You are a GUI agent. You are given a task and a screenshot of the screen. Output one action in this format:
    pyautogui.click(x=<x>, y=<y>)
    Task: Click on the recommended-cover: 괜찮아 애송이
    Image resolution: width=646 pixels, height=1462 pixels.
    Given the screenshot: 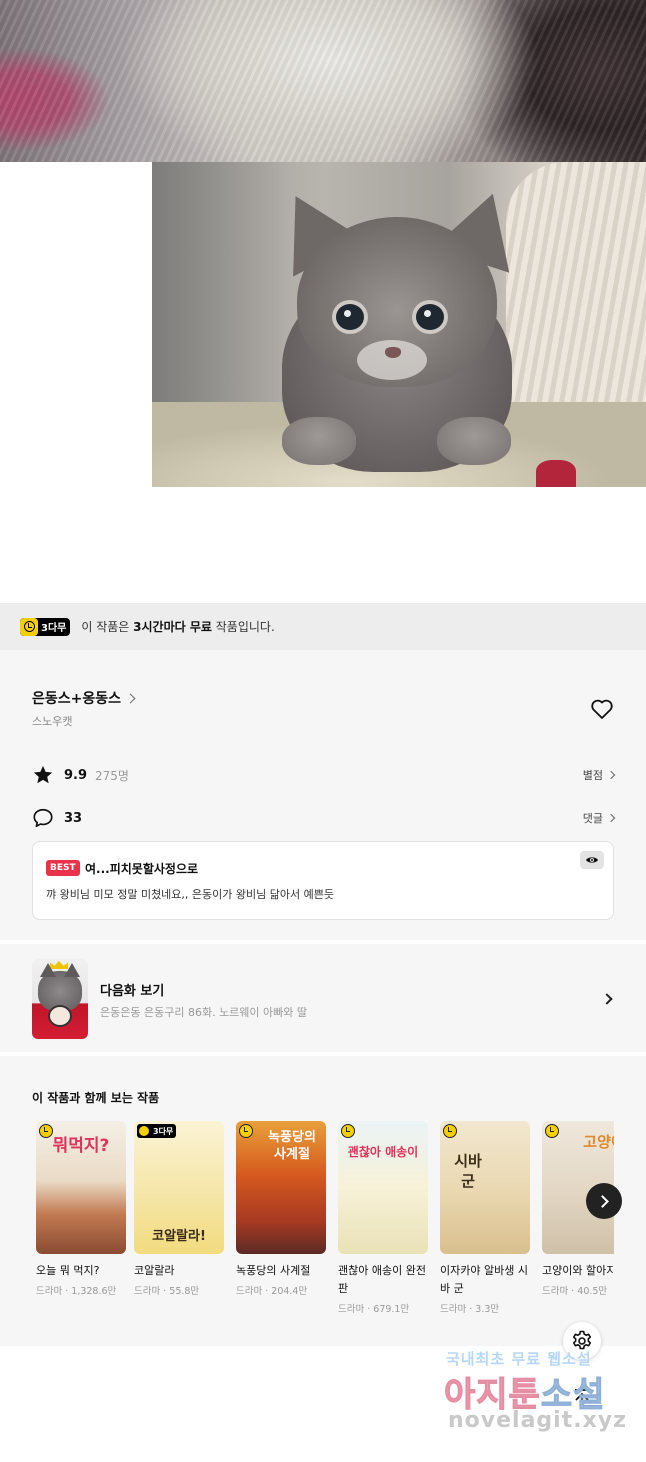 What is the action you would take?
    pyautogui.click(x=383, y=1187)
    